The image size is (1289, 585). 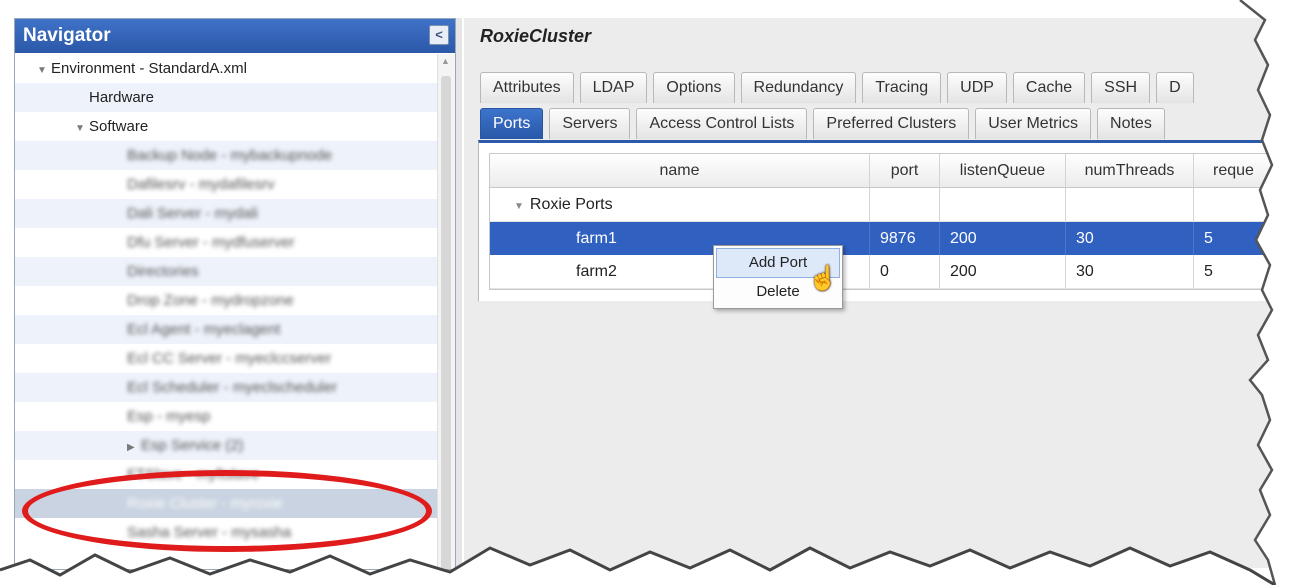 I want to click on tab-user-metrics: User Metrics, so click(x=1033, y=123).